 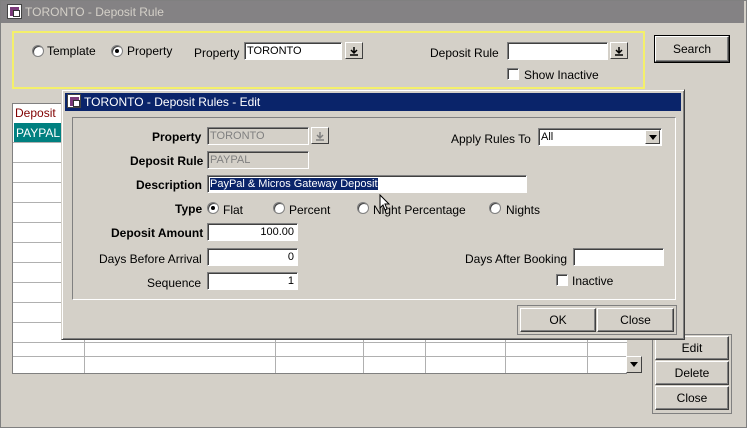 I want to click on main-titlebar: TORONTO - Deposit Rule, so click(x=372, y=12).